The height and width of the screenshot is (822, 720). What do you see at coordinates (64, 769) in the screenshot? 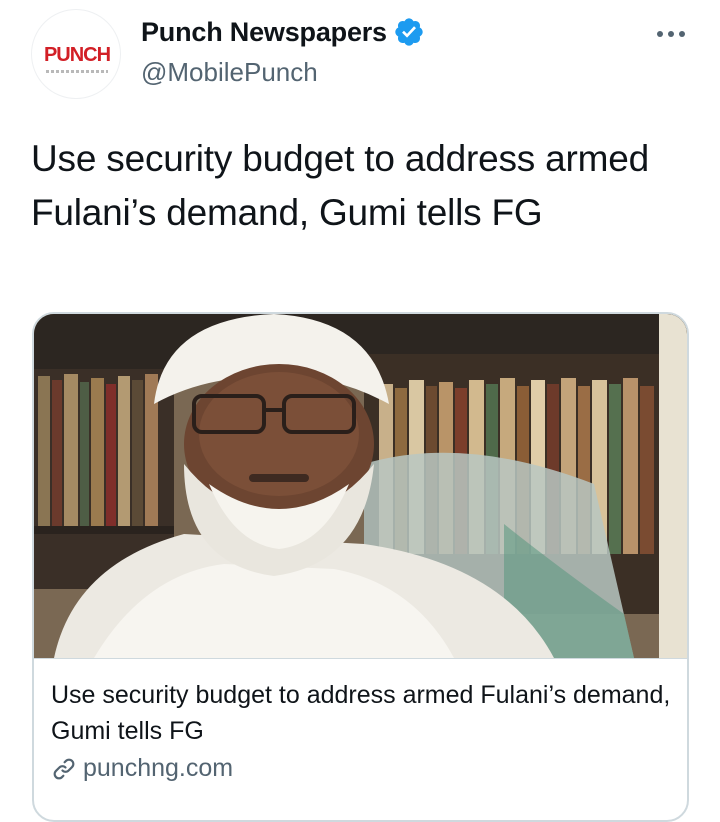
I see `link-icon` at bounding box center [64, 769].